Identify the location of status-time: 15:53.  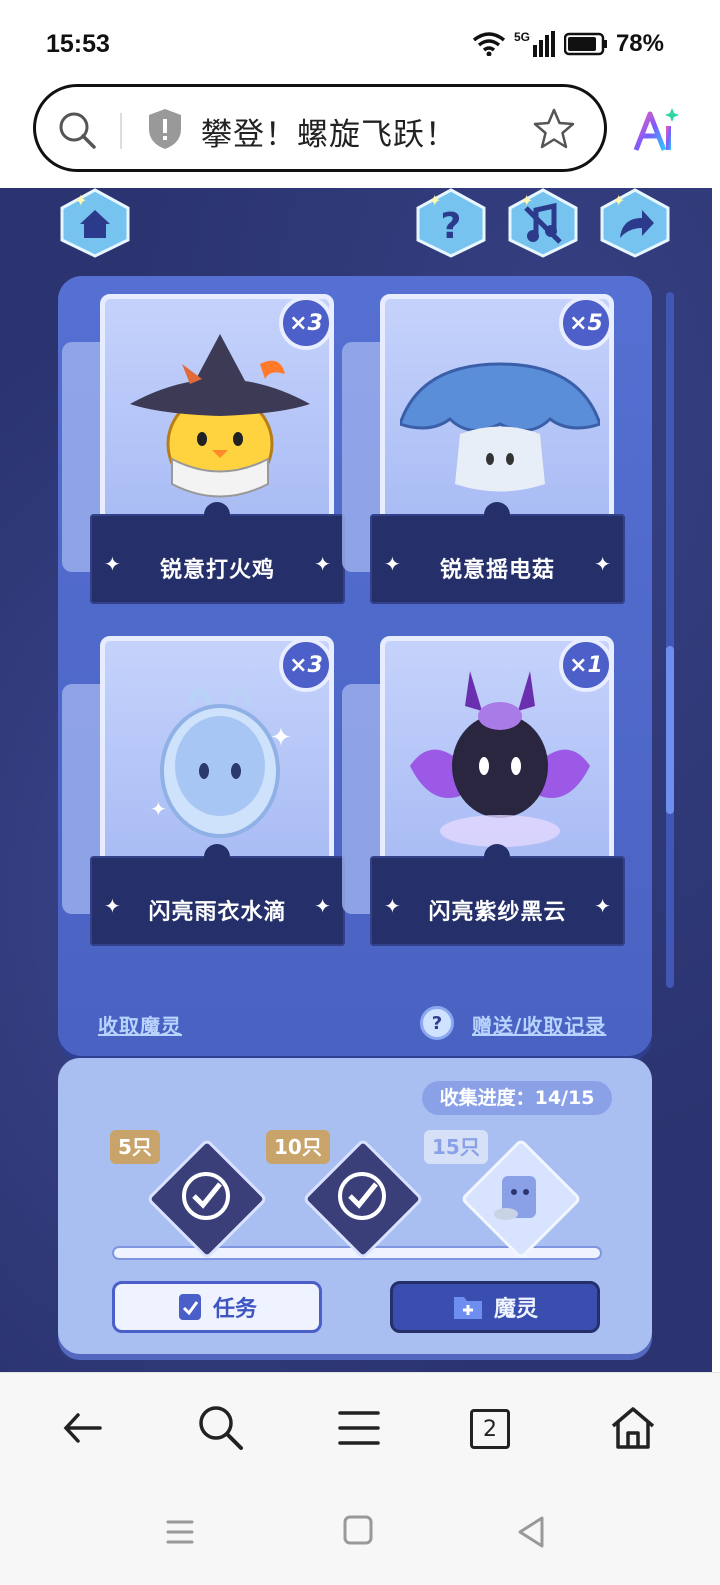
(78, 44).